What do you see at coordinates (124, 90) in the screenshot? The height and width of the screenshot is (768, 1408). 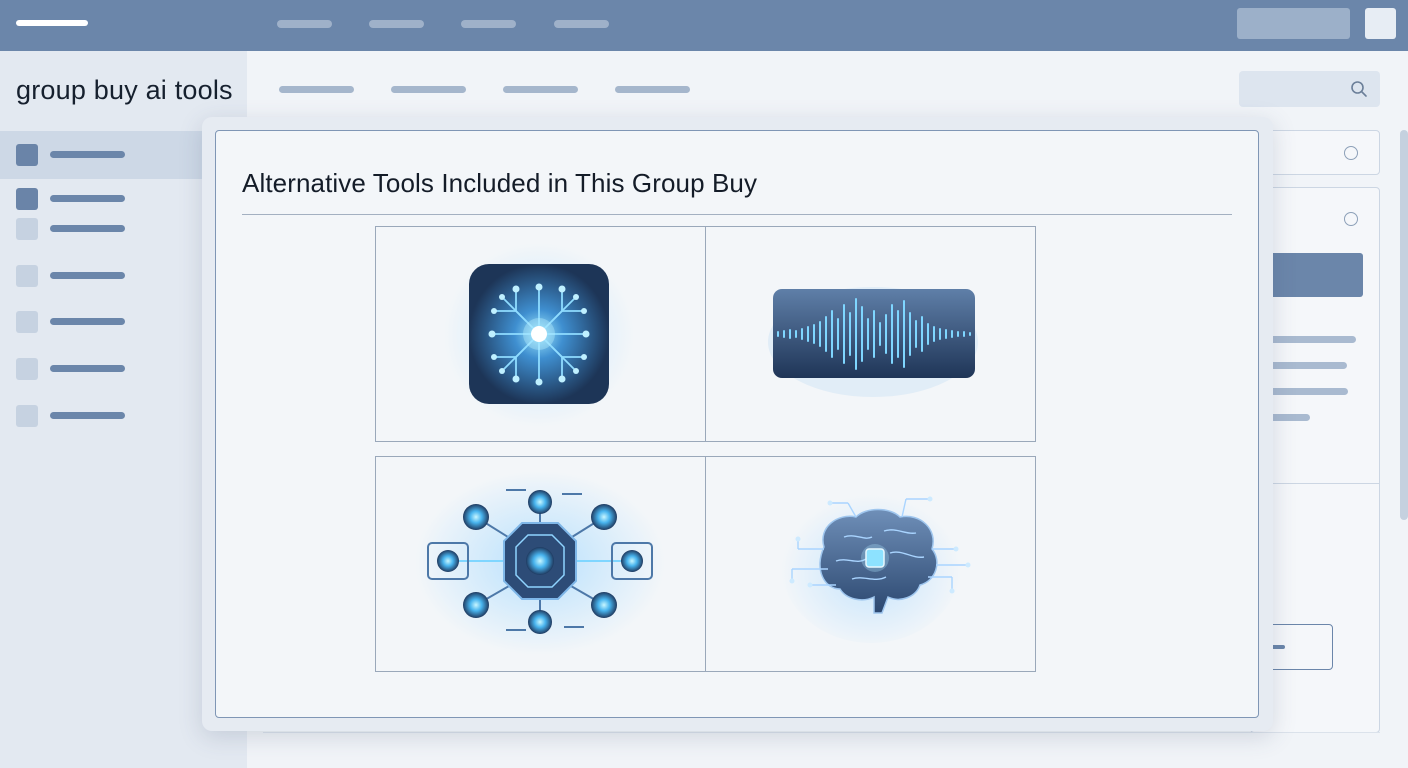 I see `brand-title: group buy ai tools` at bounding box center [124, 90].